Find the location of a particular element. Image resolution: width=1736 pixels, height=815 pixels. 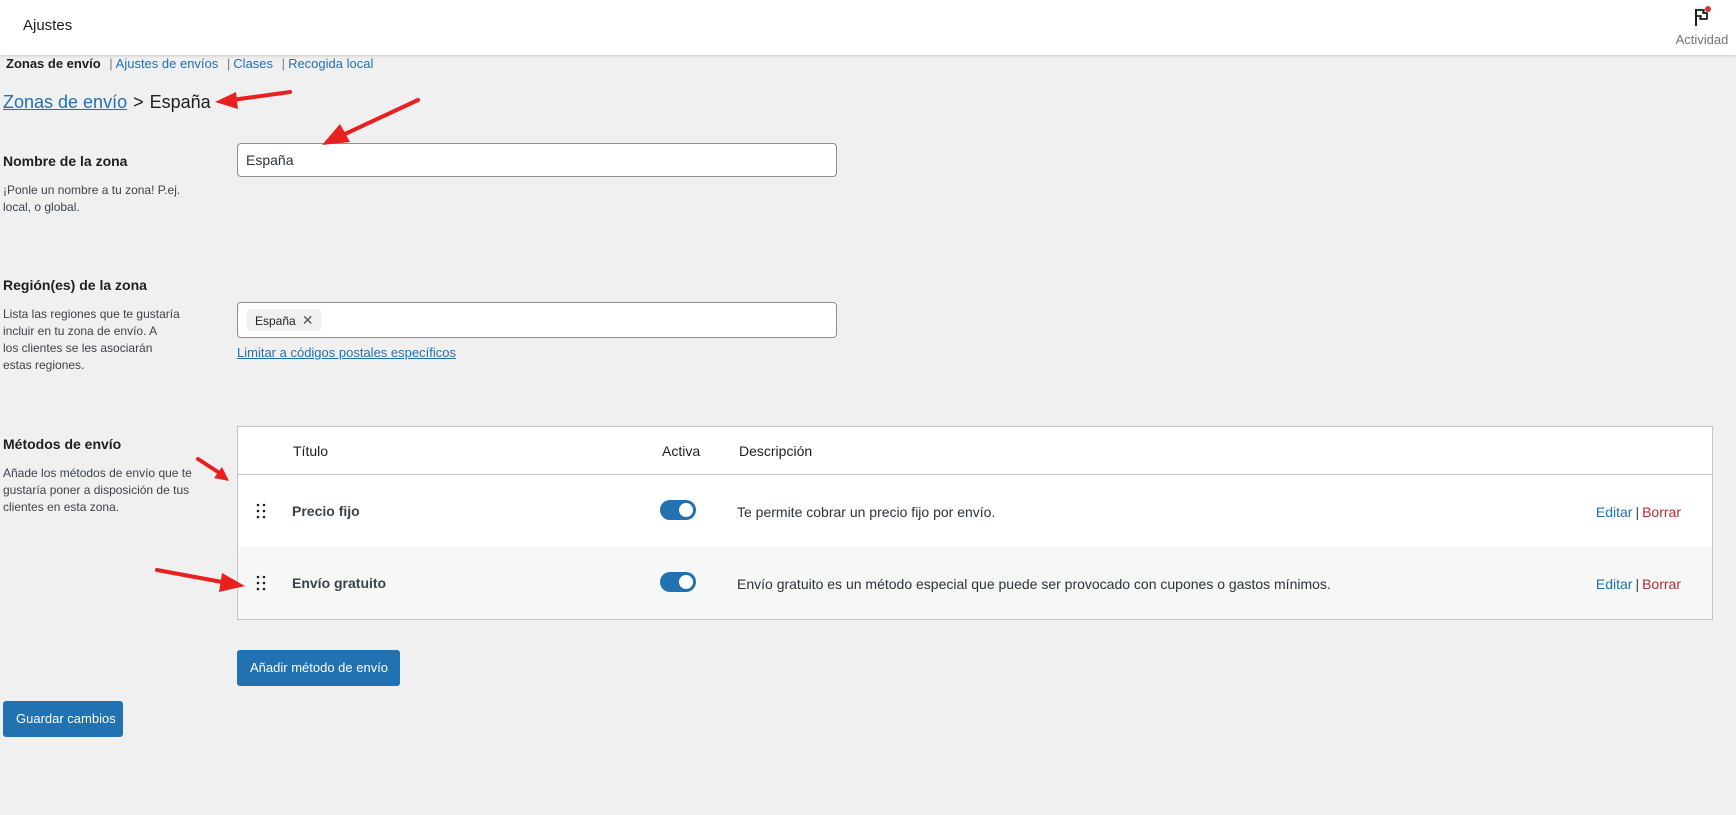

activity-button: Actividad is located at coordinates (1702, 26).